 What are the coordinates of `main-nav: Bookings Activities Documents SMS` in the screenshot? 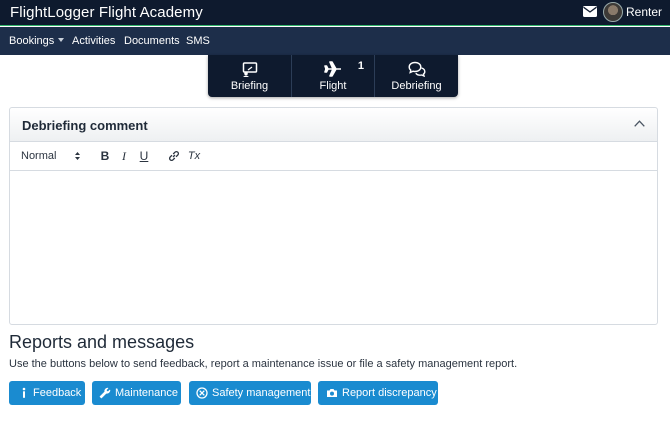 It's located at (335, 41).